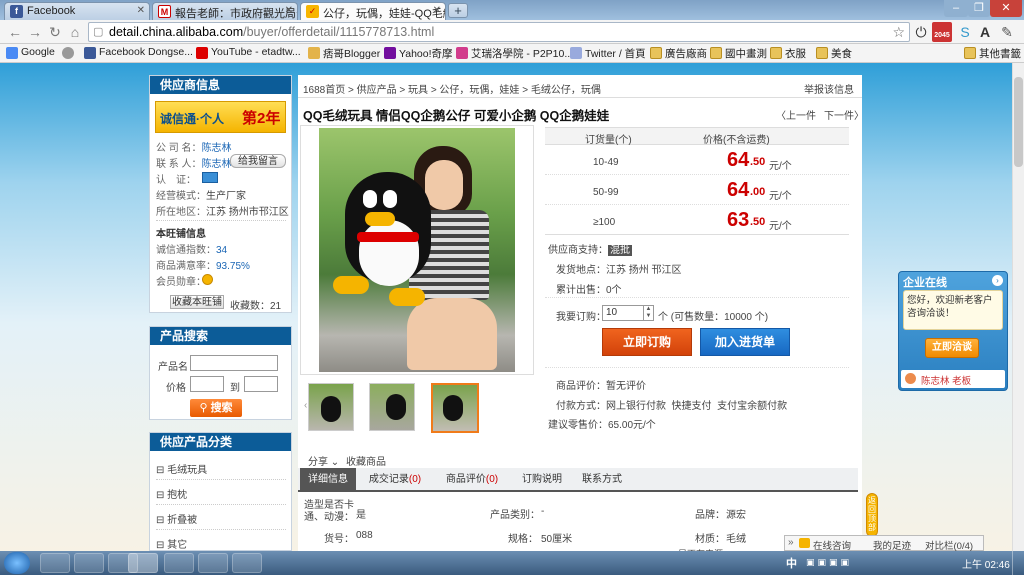 This screenshot has height=575, width=1024. Describe the element at coordinates (77, 11) in the screenshot. I see `tab-facebook: f Facebook ✕` at that location.